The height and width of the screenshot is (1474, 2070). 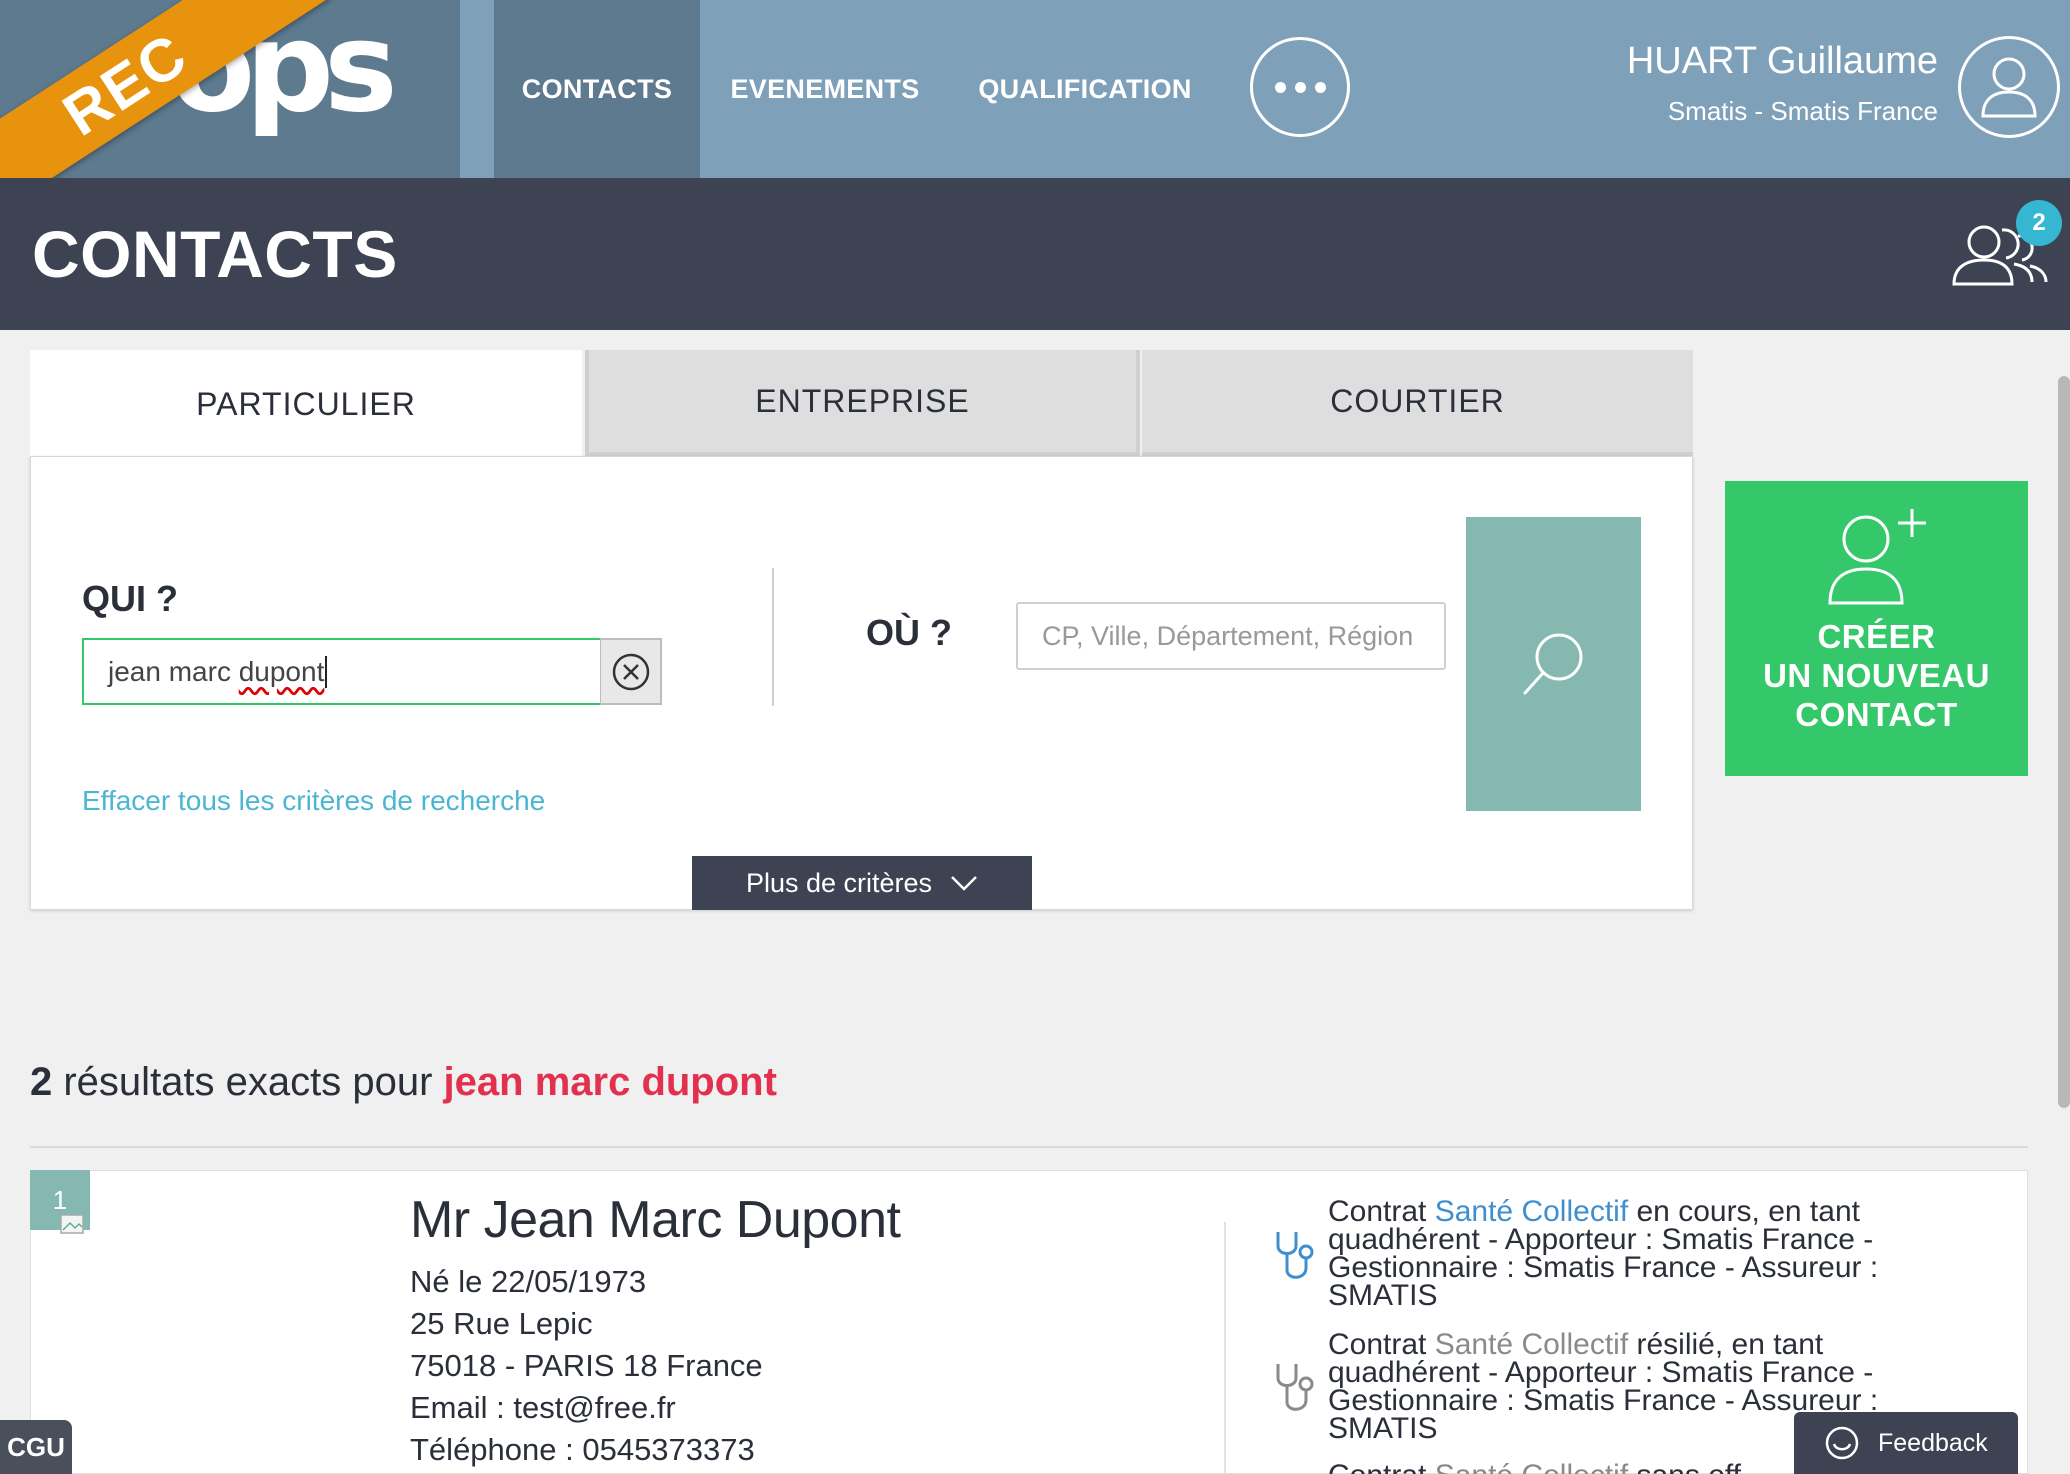 What do you see at coordinates (1085, 89) in the screenshot?
I see `nav-qualification: QUALIFICATION` at bounding box center [1085, 89].